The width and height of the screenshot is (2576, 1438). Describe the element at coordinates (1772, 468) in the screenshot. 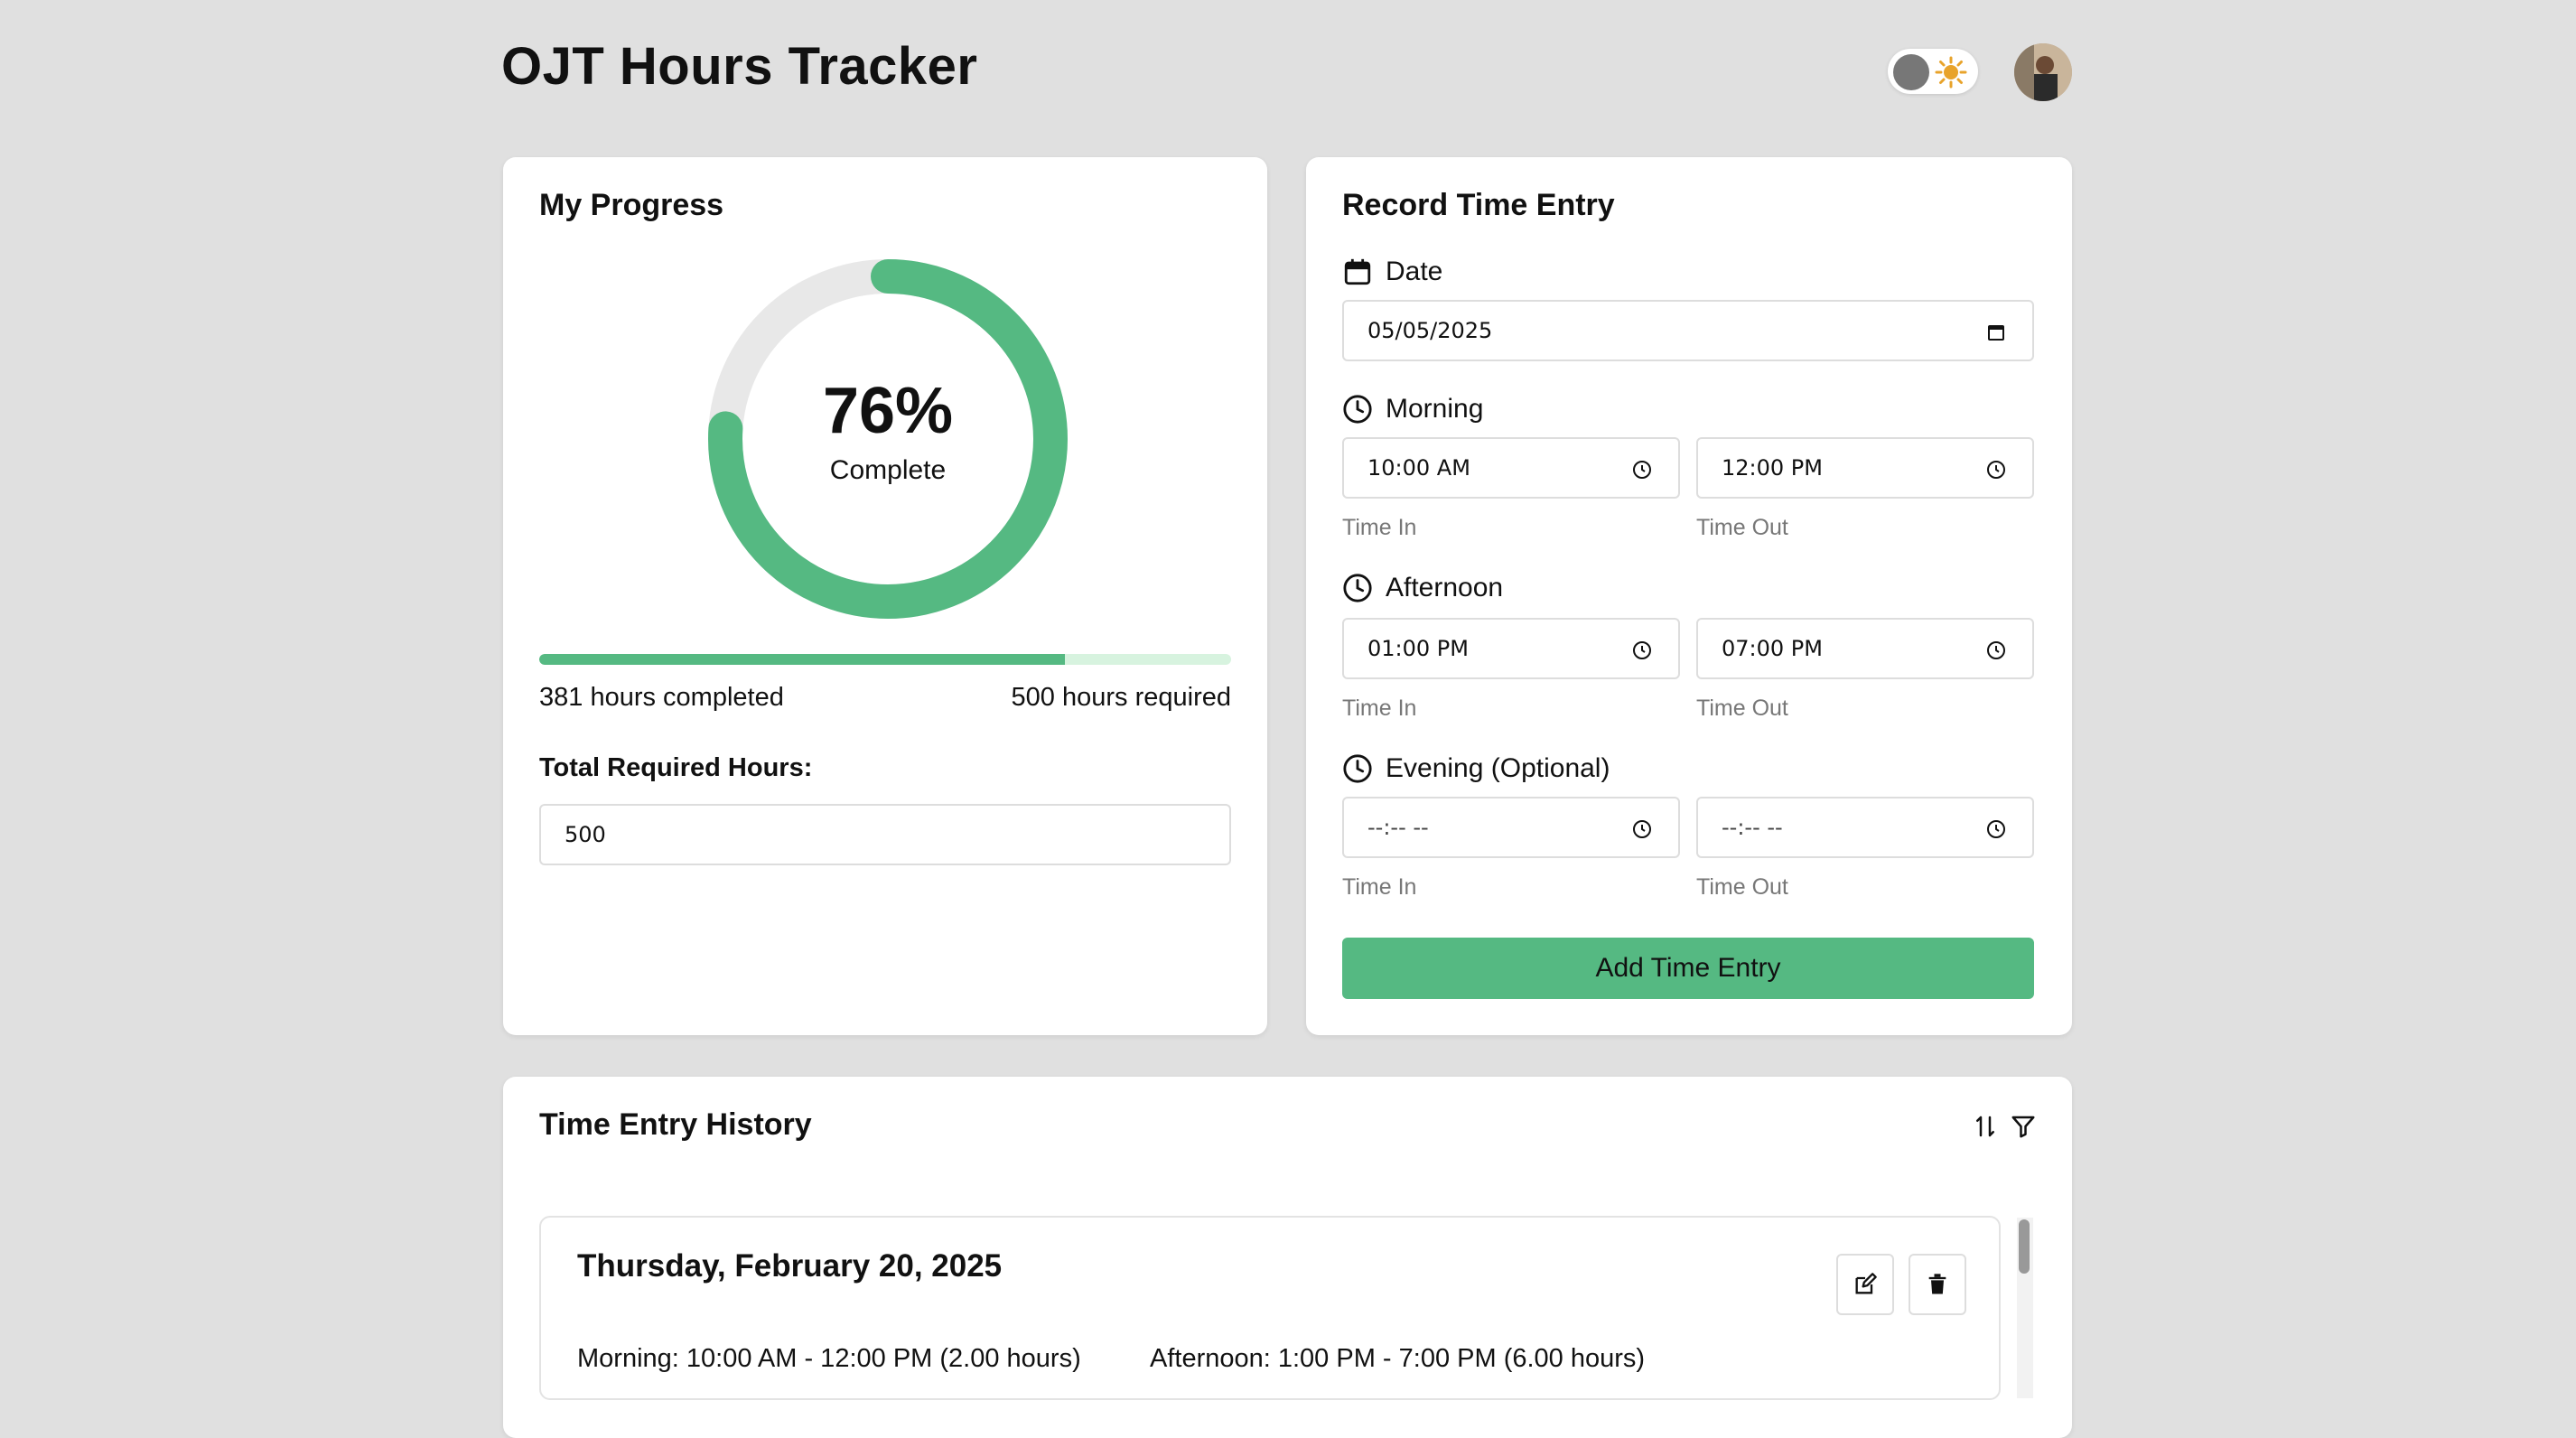

I see `morning-out-value: 12:00 PM` at that location.